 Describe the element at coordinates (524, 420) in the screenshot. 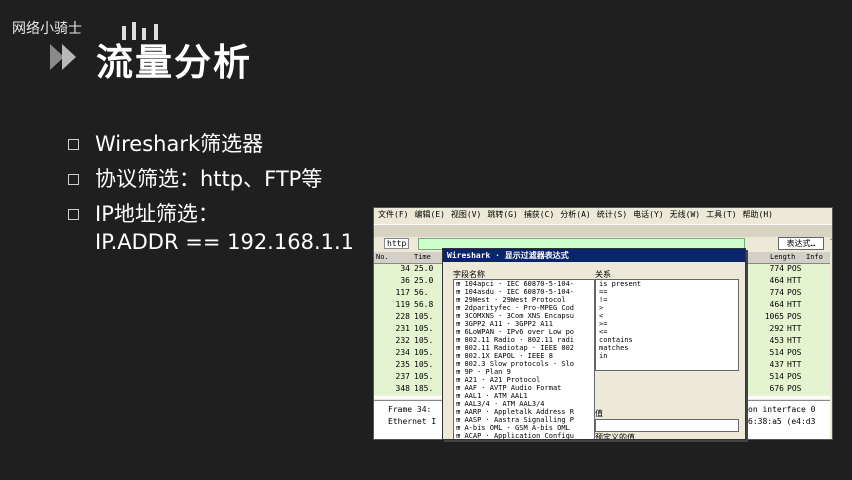

I see `list-item: ⊞ AASP · Aastra Signalling P` at that location.